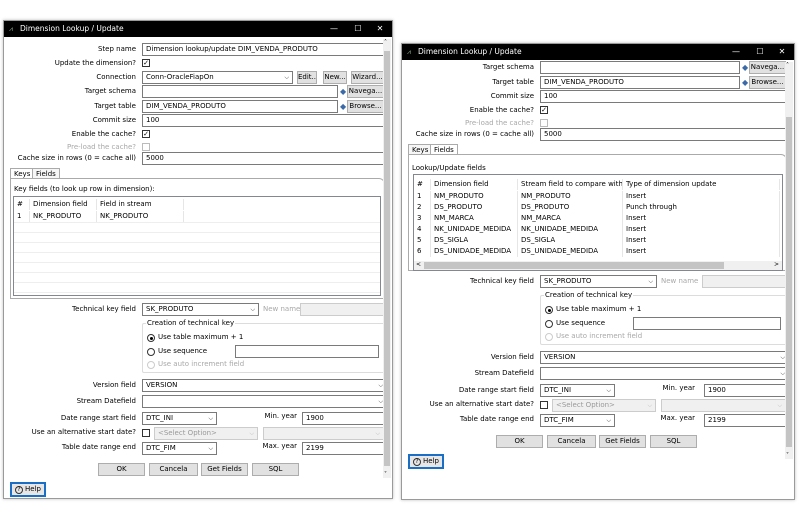 This screenshot has height=520, width=800. I want to click on horizontal-scrollbar: < >, so click(598, 265).